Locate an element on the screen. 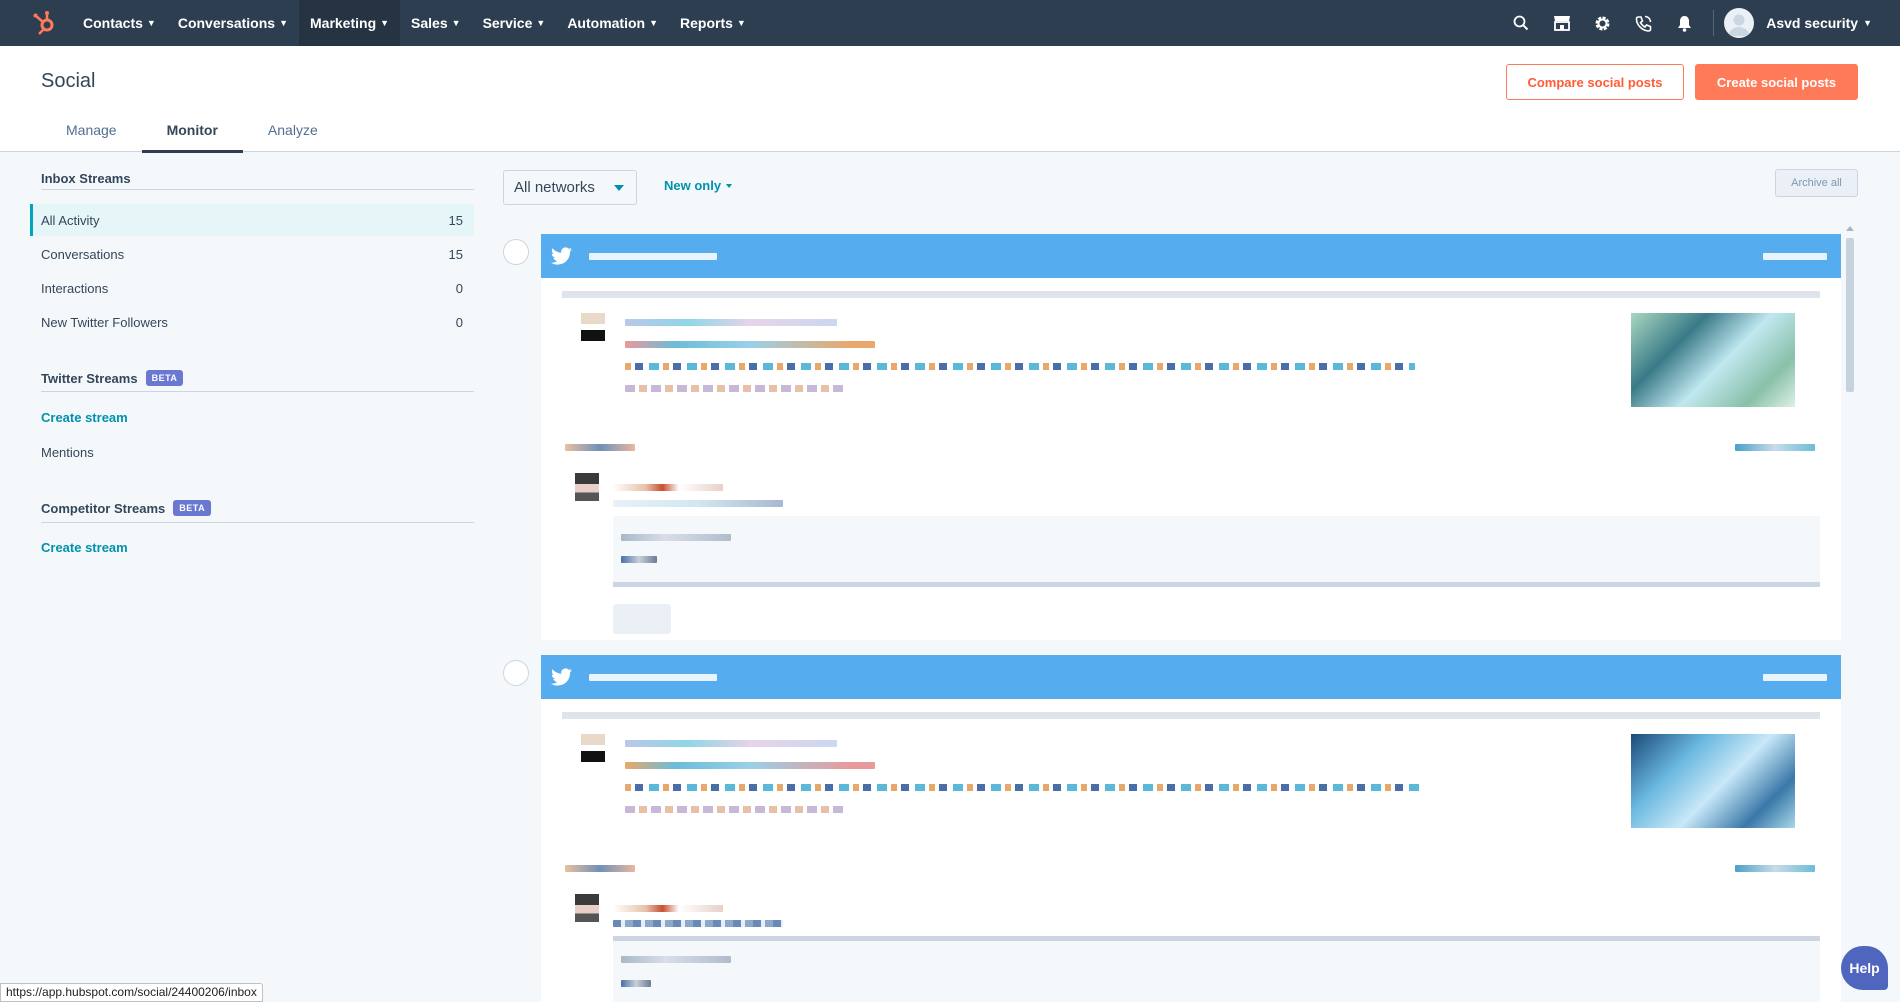  reply-preview is located at coordinates (1216, 551).